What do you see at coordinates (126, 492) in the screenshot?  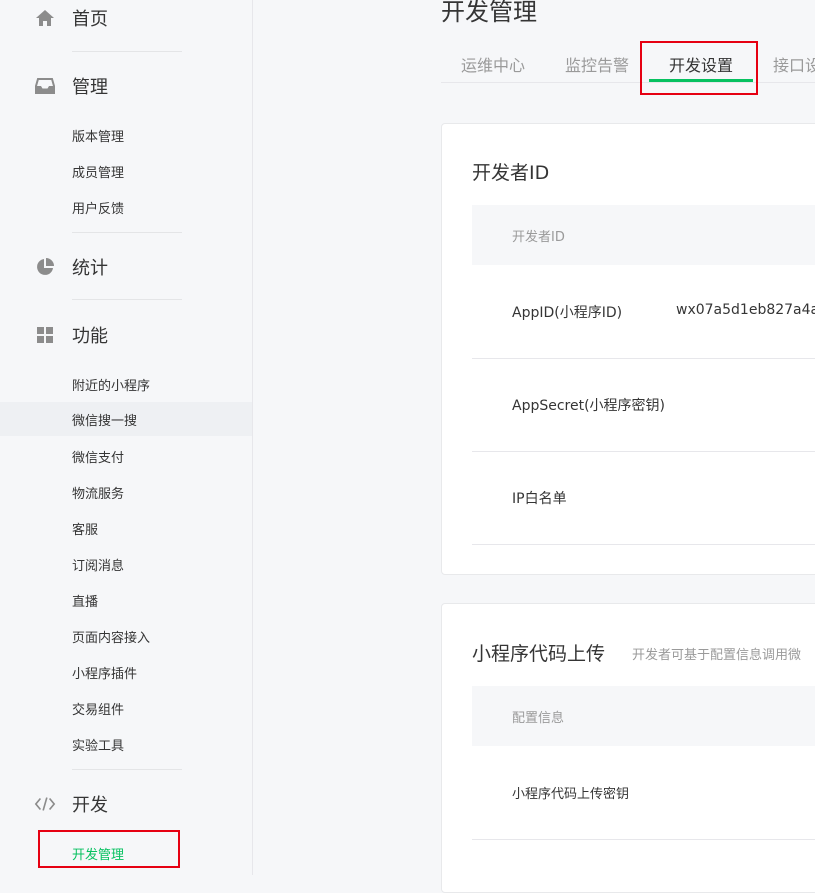 I see `sidebar-item-logistics: 物流服务` at bounding box center [126, 492].